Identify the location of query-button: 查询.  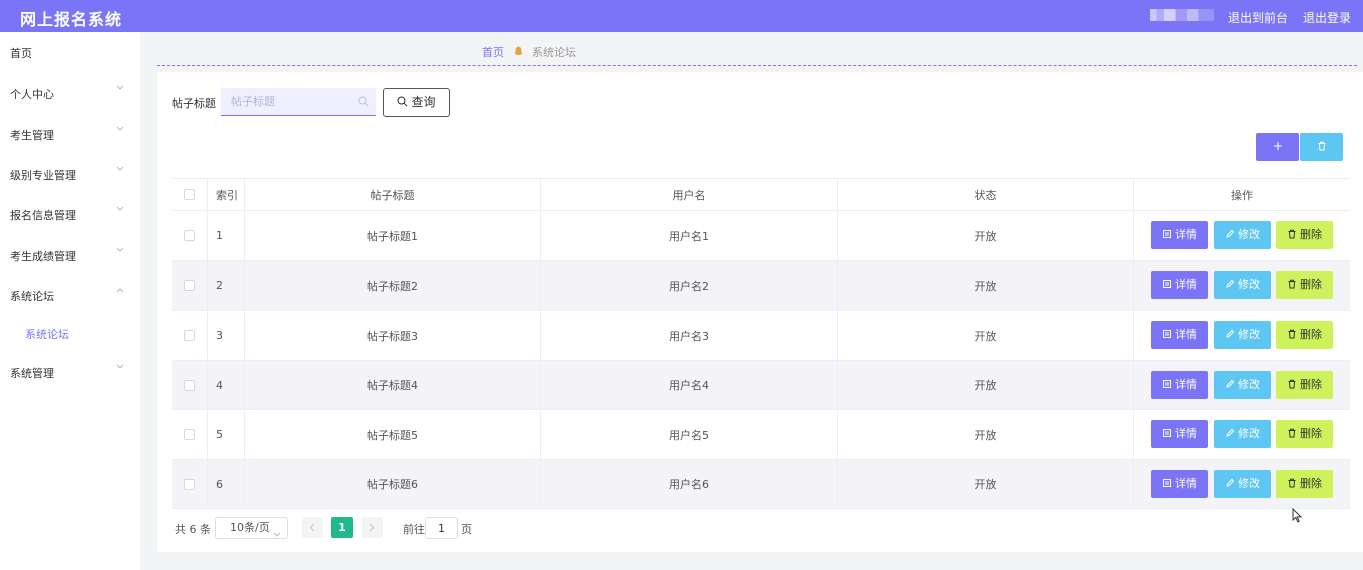
(416, 102).